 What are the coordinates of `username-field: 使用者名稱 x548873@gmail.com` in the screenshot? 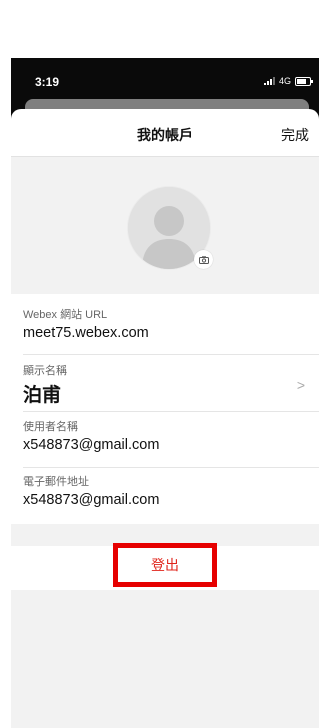 It's located at (165, 435).